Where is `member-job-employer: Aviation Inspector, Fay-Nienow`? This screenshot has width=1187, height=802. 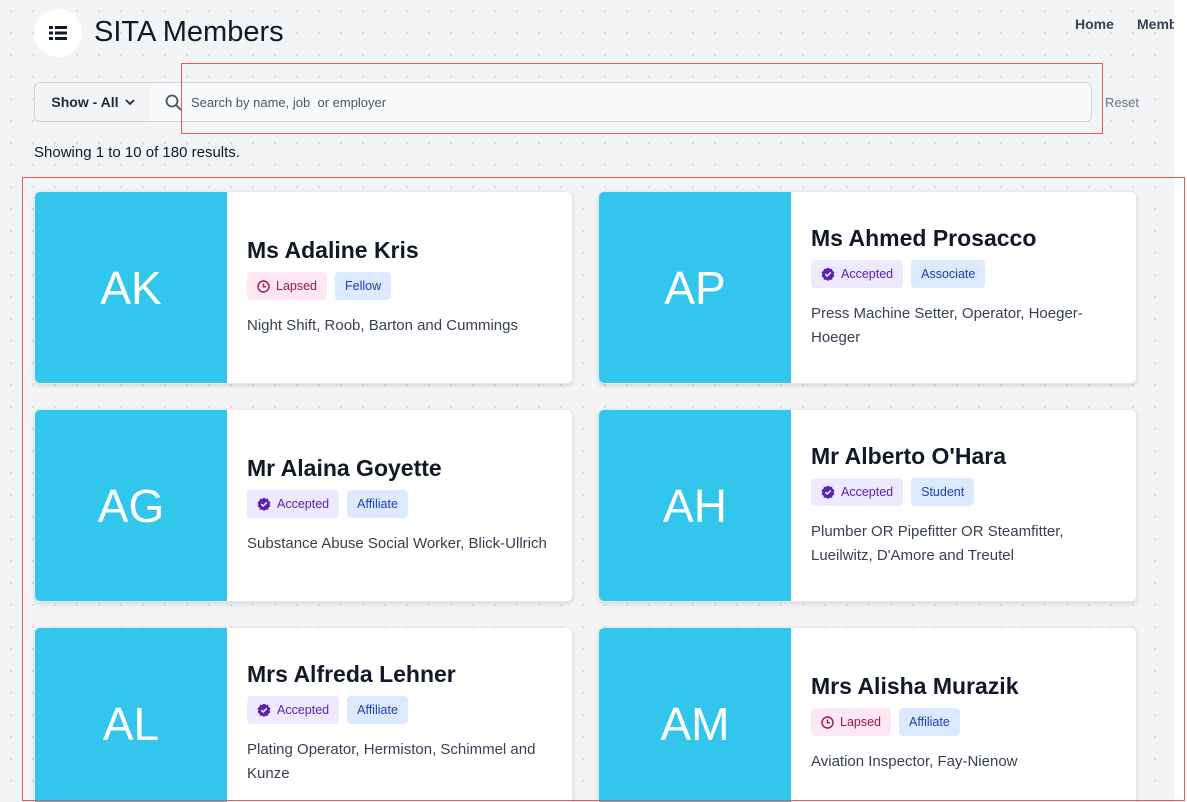 member-job-employer: Aviation Inspector, Fay-Nienow is located at coordinates (914, 761).